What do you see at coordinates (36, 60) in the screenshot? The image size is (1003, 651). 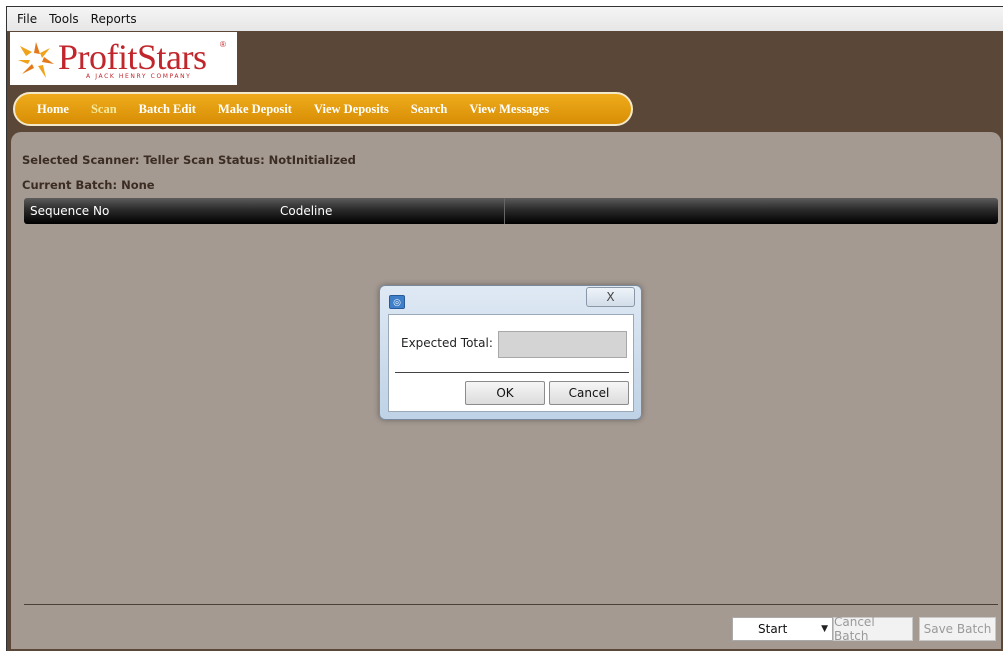 I see `star-burst-icon` at bounding box center [36, 60].